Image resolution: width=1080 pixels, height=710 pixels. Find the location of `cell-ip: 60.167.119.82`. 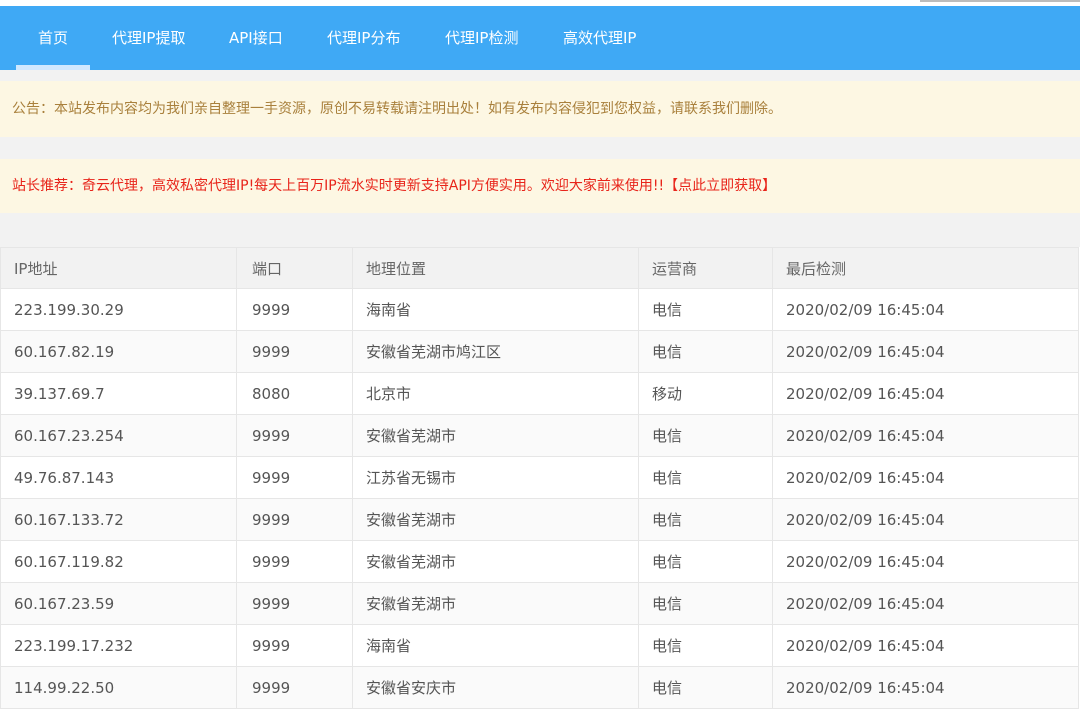

cell-ip: 60.167.119.82 is located at coordinates (118, 561).